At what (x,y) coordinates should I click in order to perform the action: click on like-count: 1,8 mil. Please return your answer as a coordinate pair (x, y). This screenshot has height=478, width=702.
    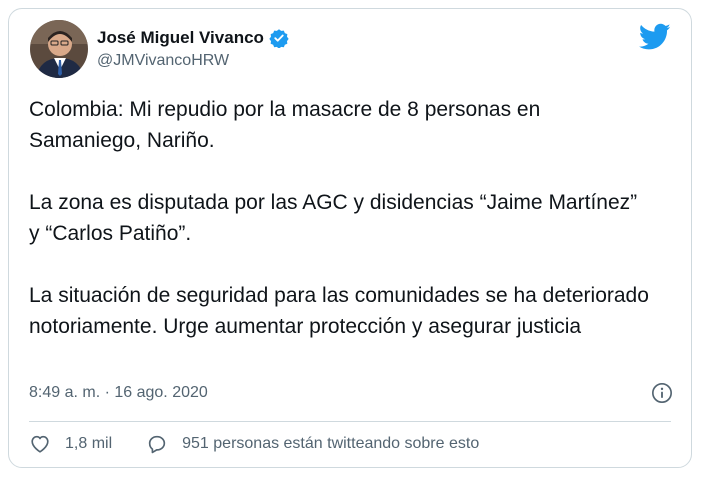
    Looking at the image, I should click on (89, 443).